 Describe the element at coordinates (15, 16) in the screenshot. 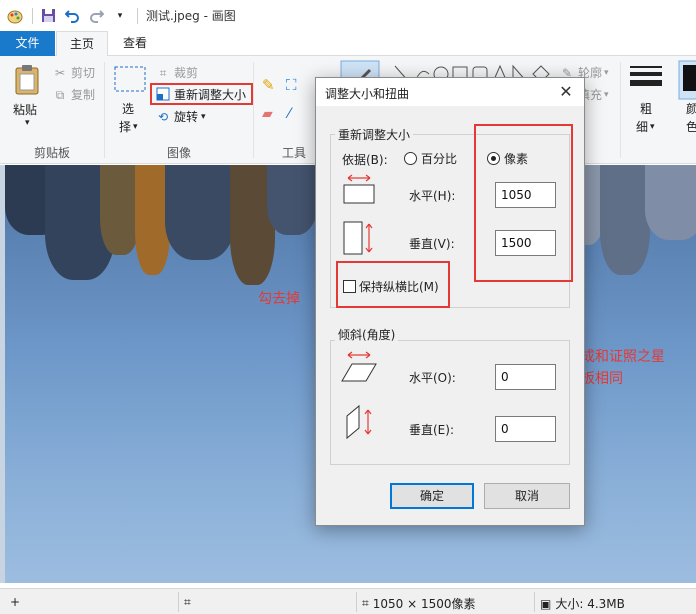

I see `paint-app-icon` at that location.